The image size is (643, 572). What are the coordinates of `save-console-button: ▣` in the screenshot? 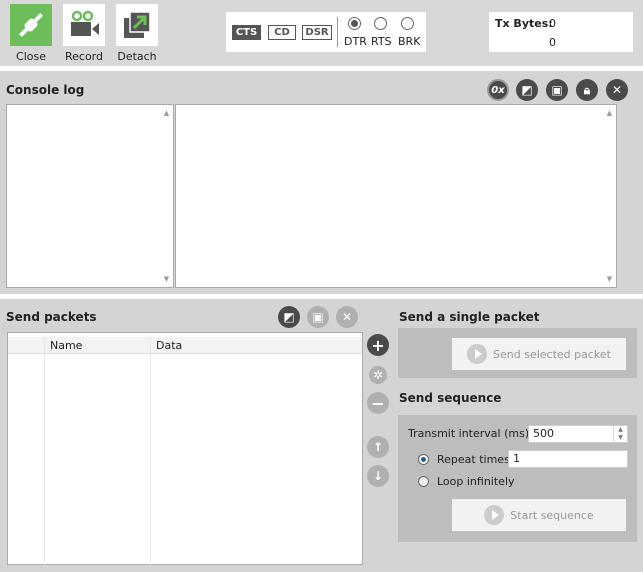 It's located at (557, 90).